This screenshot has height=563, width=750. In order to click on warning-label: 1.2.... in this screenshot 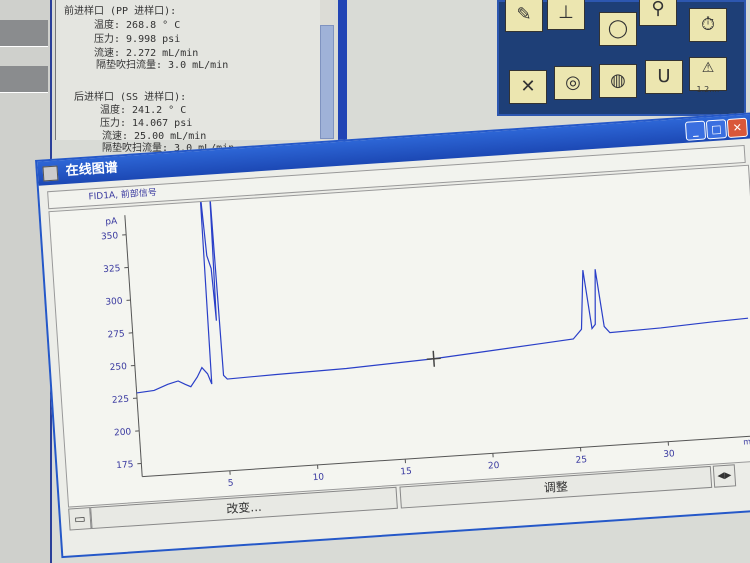, I will do `click(708, 89)`.